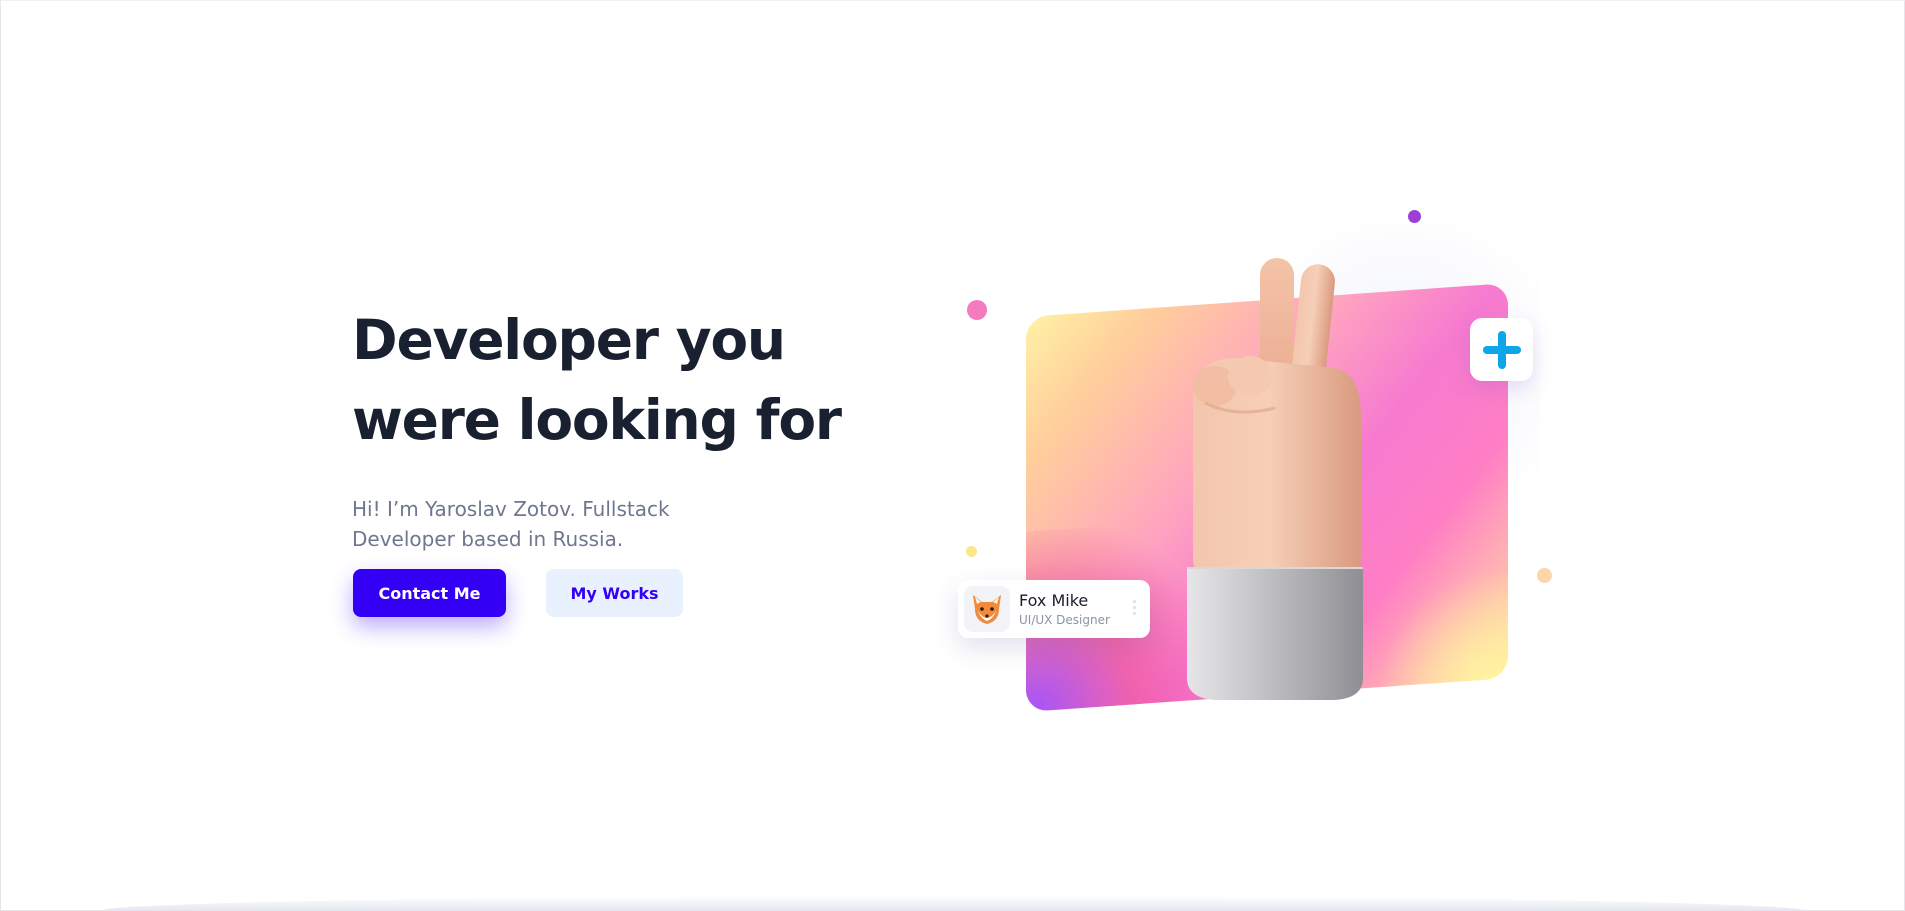 Image resolution: width=1905 pixels, height=911 pixels. Describe the element at coordinates (429, 593) in the screenshot. I see `contact-me-button: Contact Me` at that location.